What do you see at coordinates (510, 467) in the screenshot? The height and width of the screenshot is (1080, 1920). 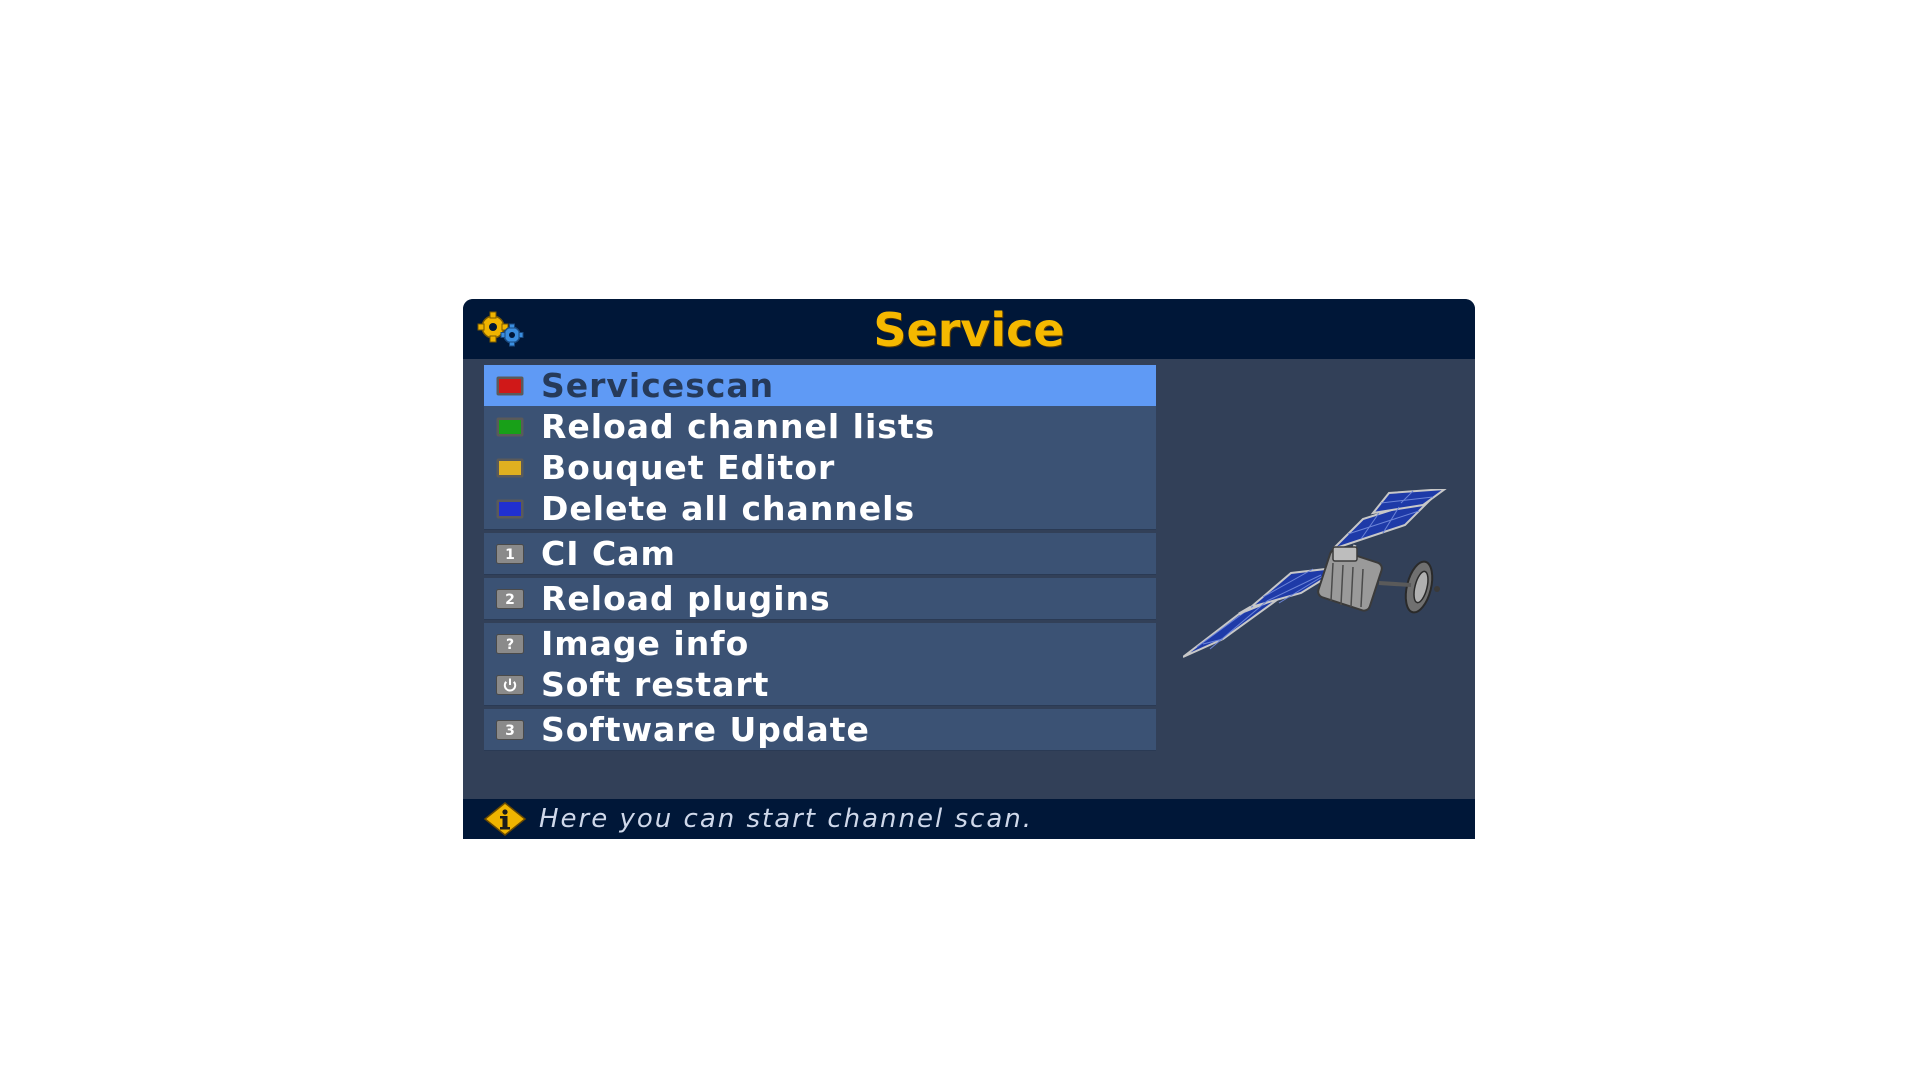 I see `yellow-button-icon` at bounding box center [510, 467].